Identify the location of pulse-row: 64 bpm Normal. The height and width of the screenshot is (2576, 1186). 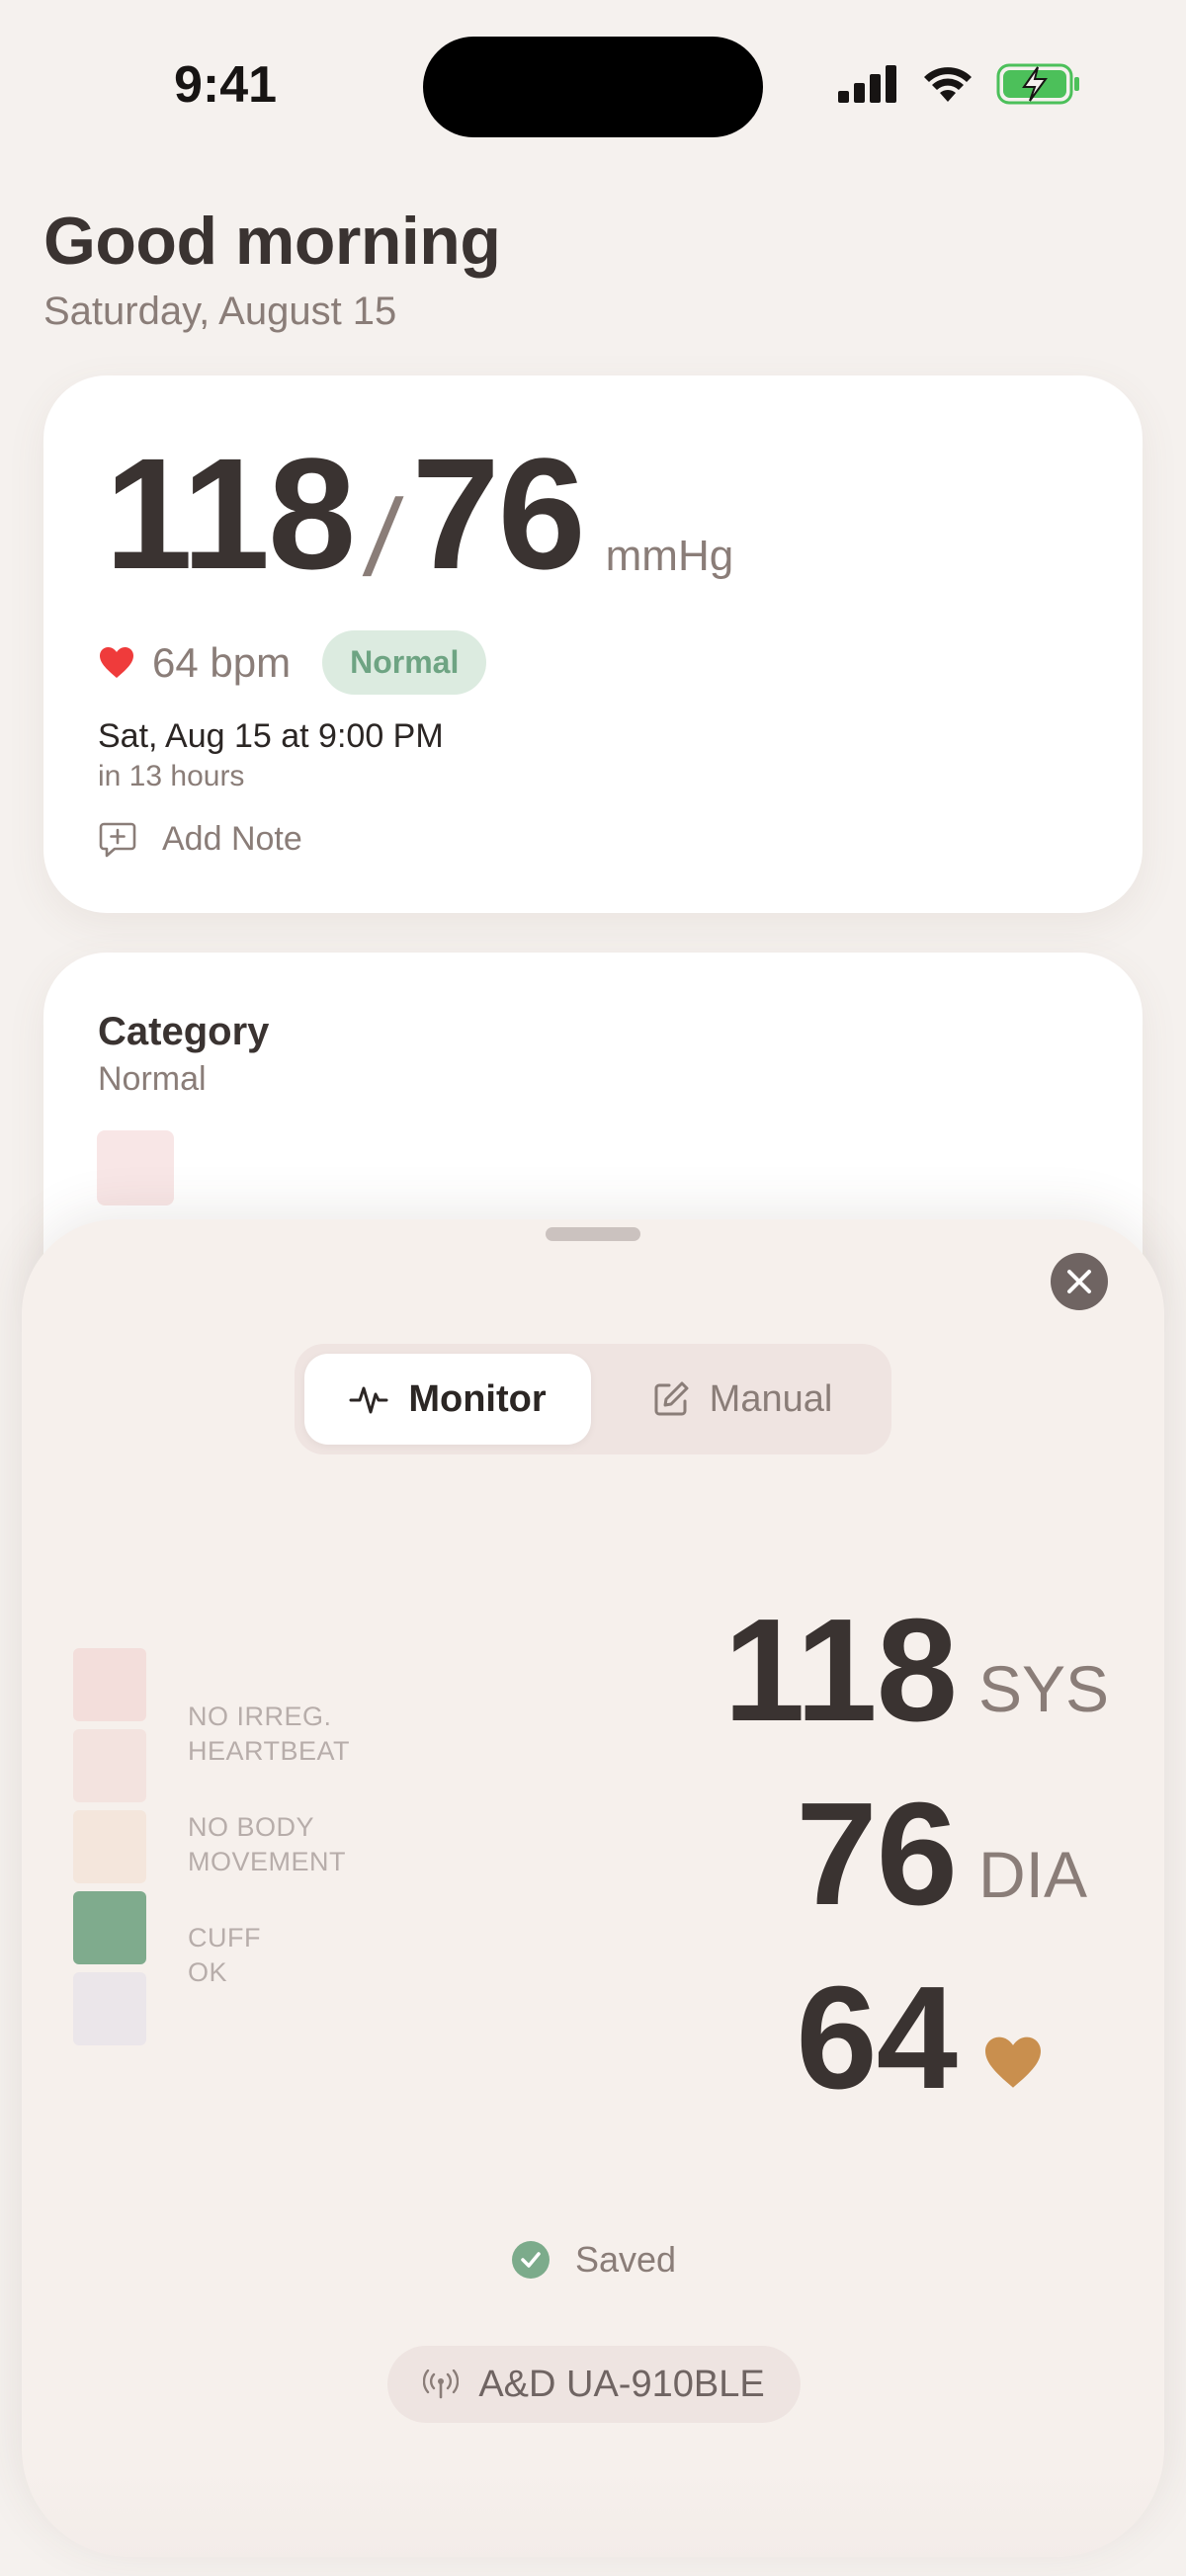
(293, 662).